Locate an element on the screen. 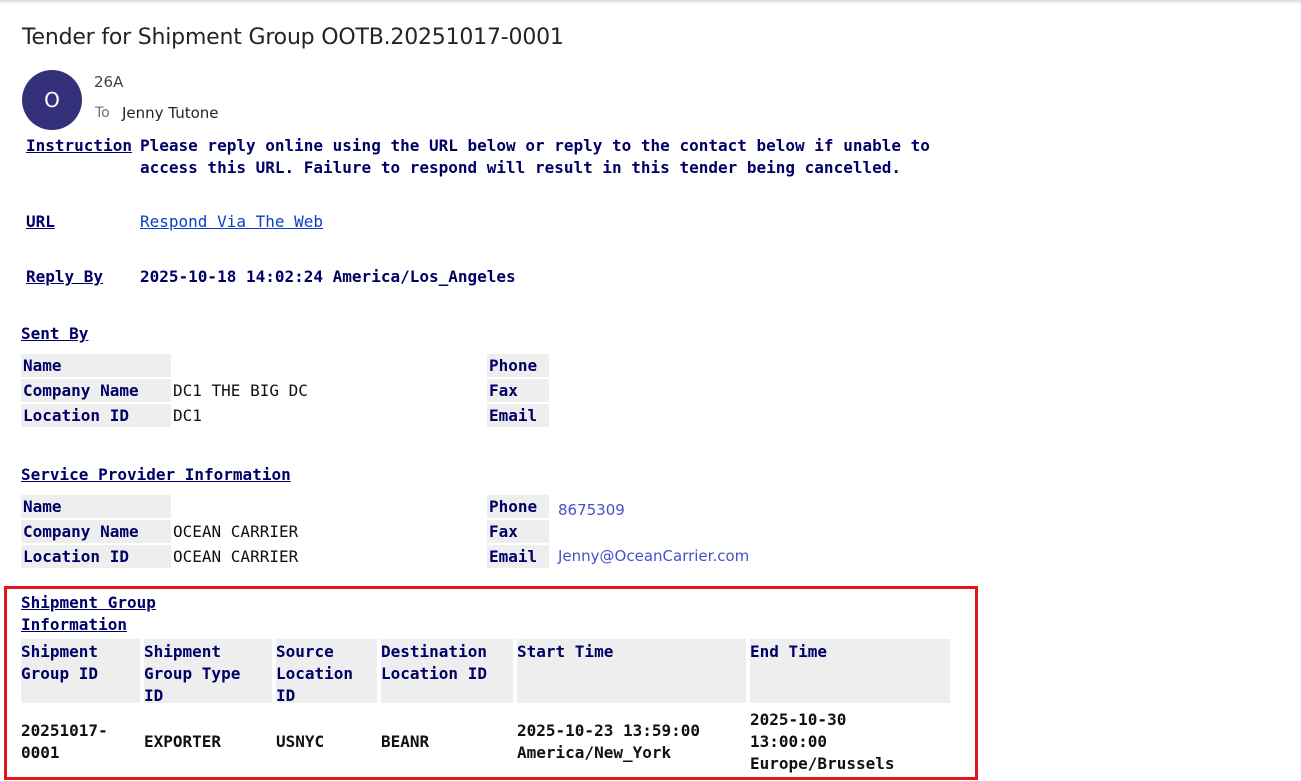 This screenshot has height=781, width=1301. reply-by-label: Reply By is located at coordinates (65, 276).